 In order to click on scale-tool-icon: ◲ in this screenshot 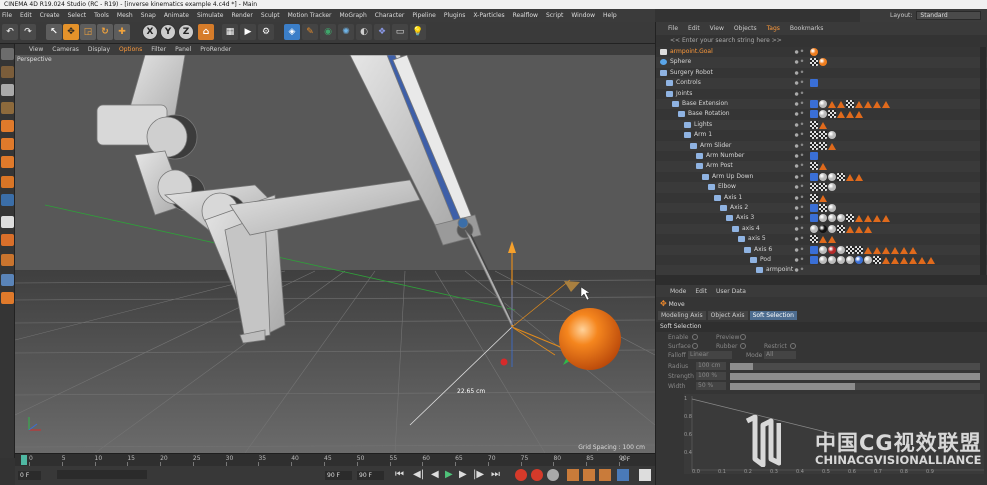, I will do `click(88, 32)`.